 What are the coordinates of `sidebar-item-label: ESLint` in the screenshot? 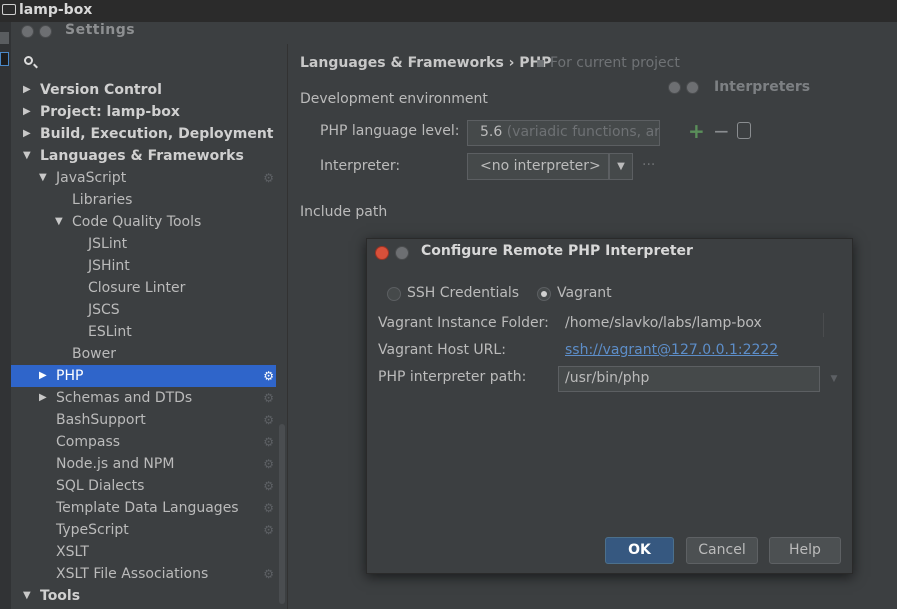 It's located at (110, 332).